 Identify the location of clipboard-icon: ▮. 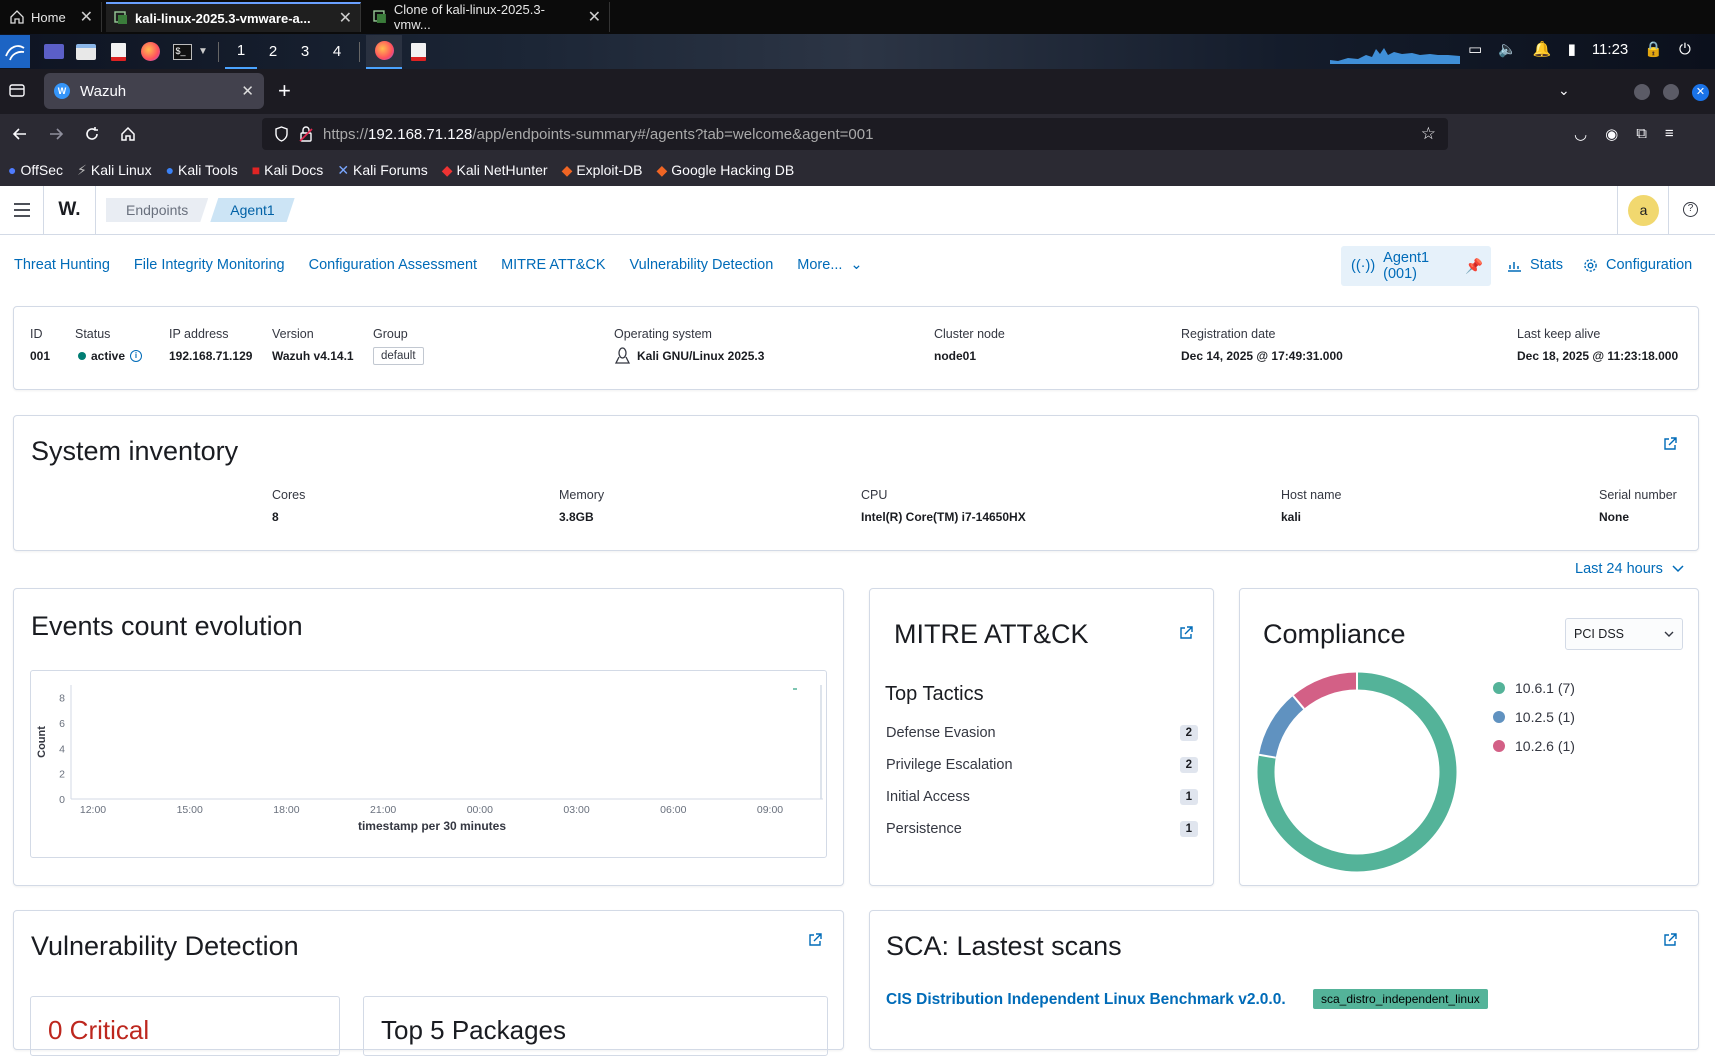
(1572, 49).